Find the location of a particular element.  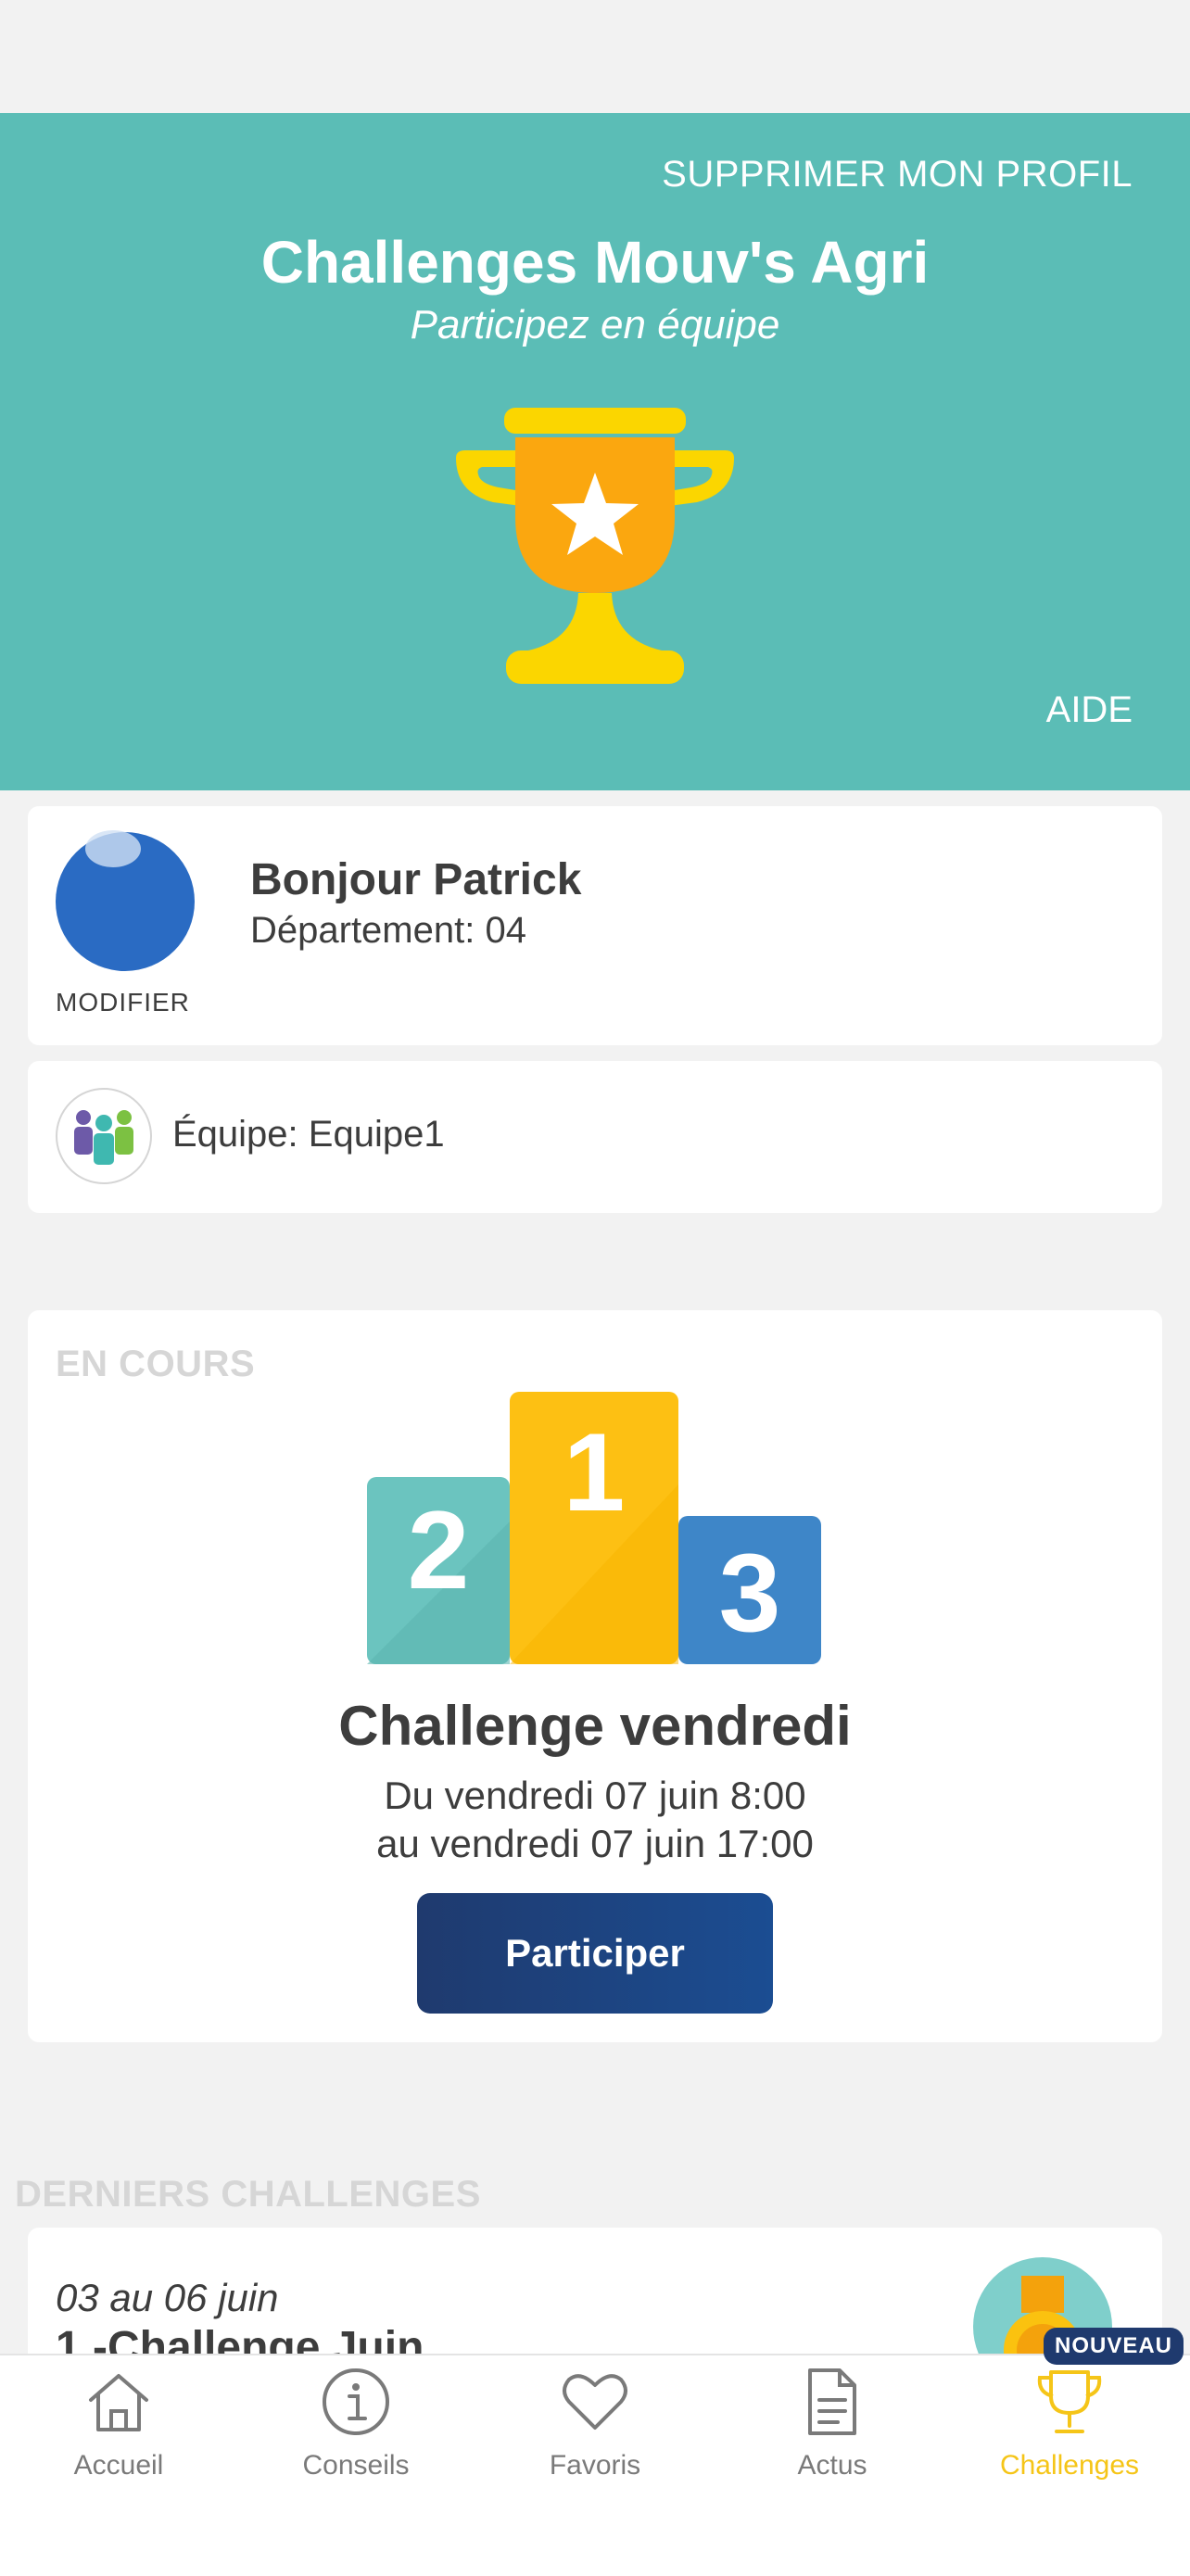

past-challenge-dates: 03 au 06 juin is located at coordinates (167, 2297).